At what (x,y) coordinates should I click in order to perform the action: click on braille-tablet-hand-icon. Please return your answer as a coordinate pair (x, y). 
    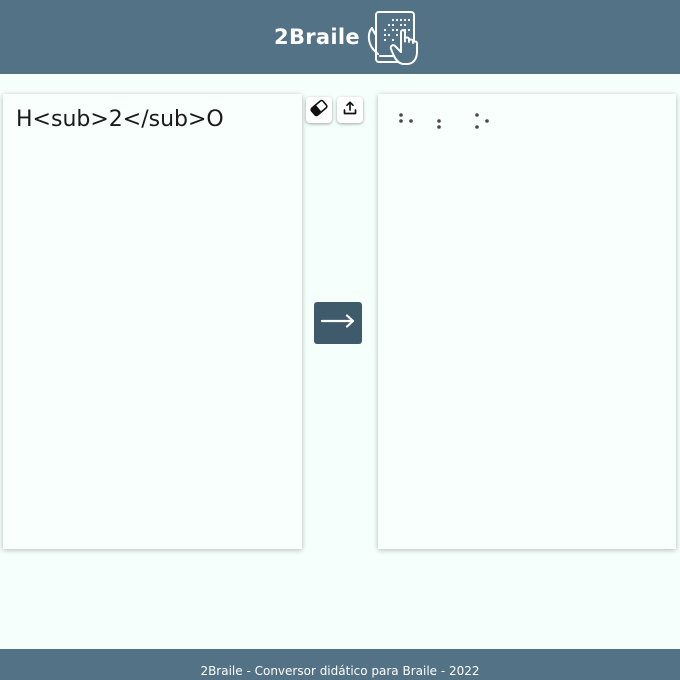
    Looking at the image, I should click on (396, 37).